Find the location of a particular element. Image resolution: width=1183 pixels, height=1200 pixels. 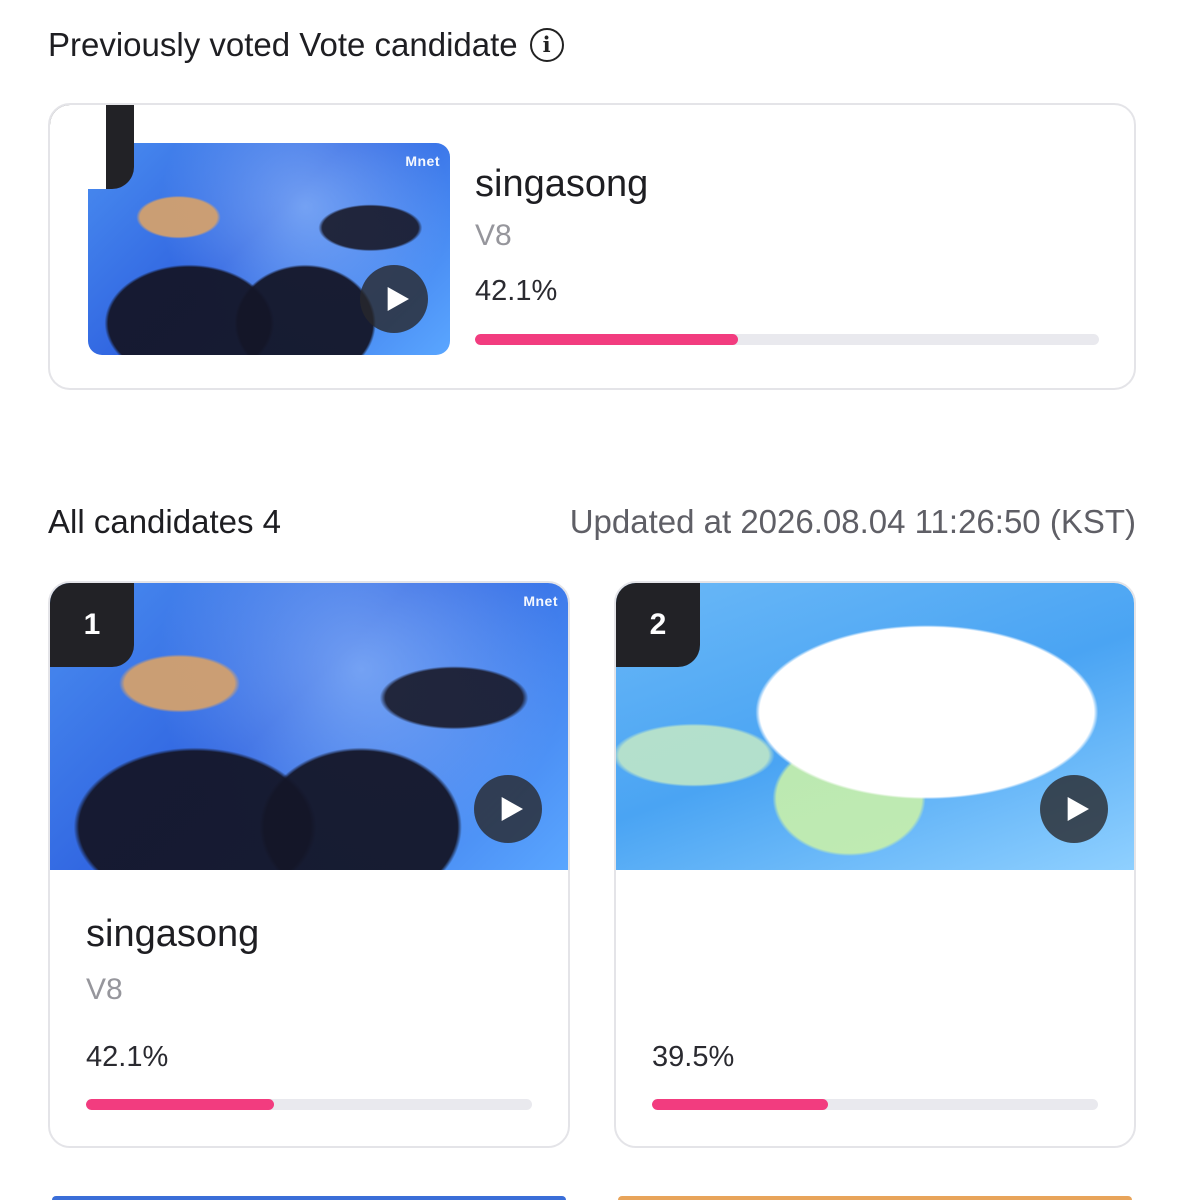

artist-name is located at coordinates (712, 990).